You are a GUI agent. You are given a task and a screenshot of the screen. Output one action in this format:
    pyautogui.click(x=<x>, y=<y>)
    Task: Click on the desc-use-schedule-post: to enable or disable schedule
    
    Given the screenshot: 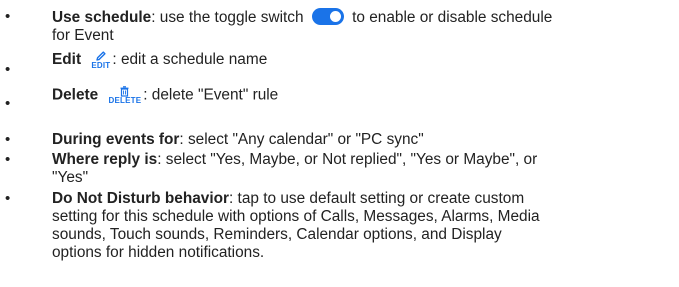 What is the action you would take?
    pyautogui.click(x=452, y=17)
    